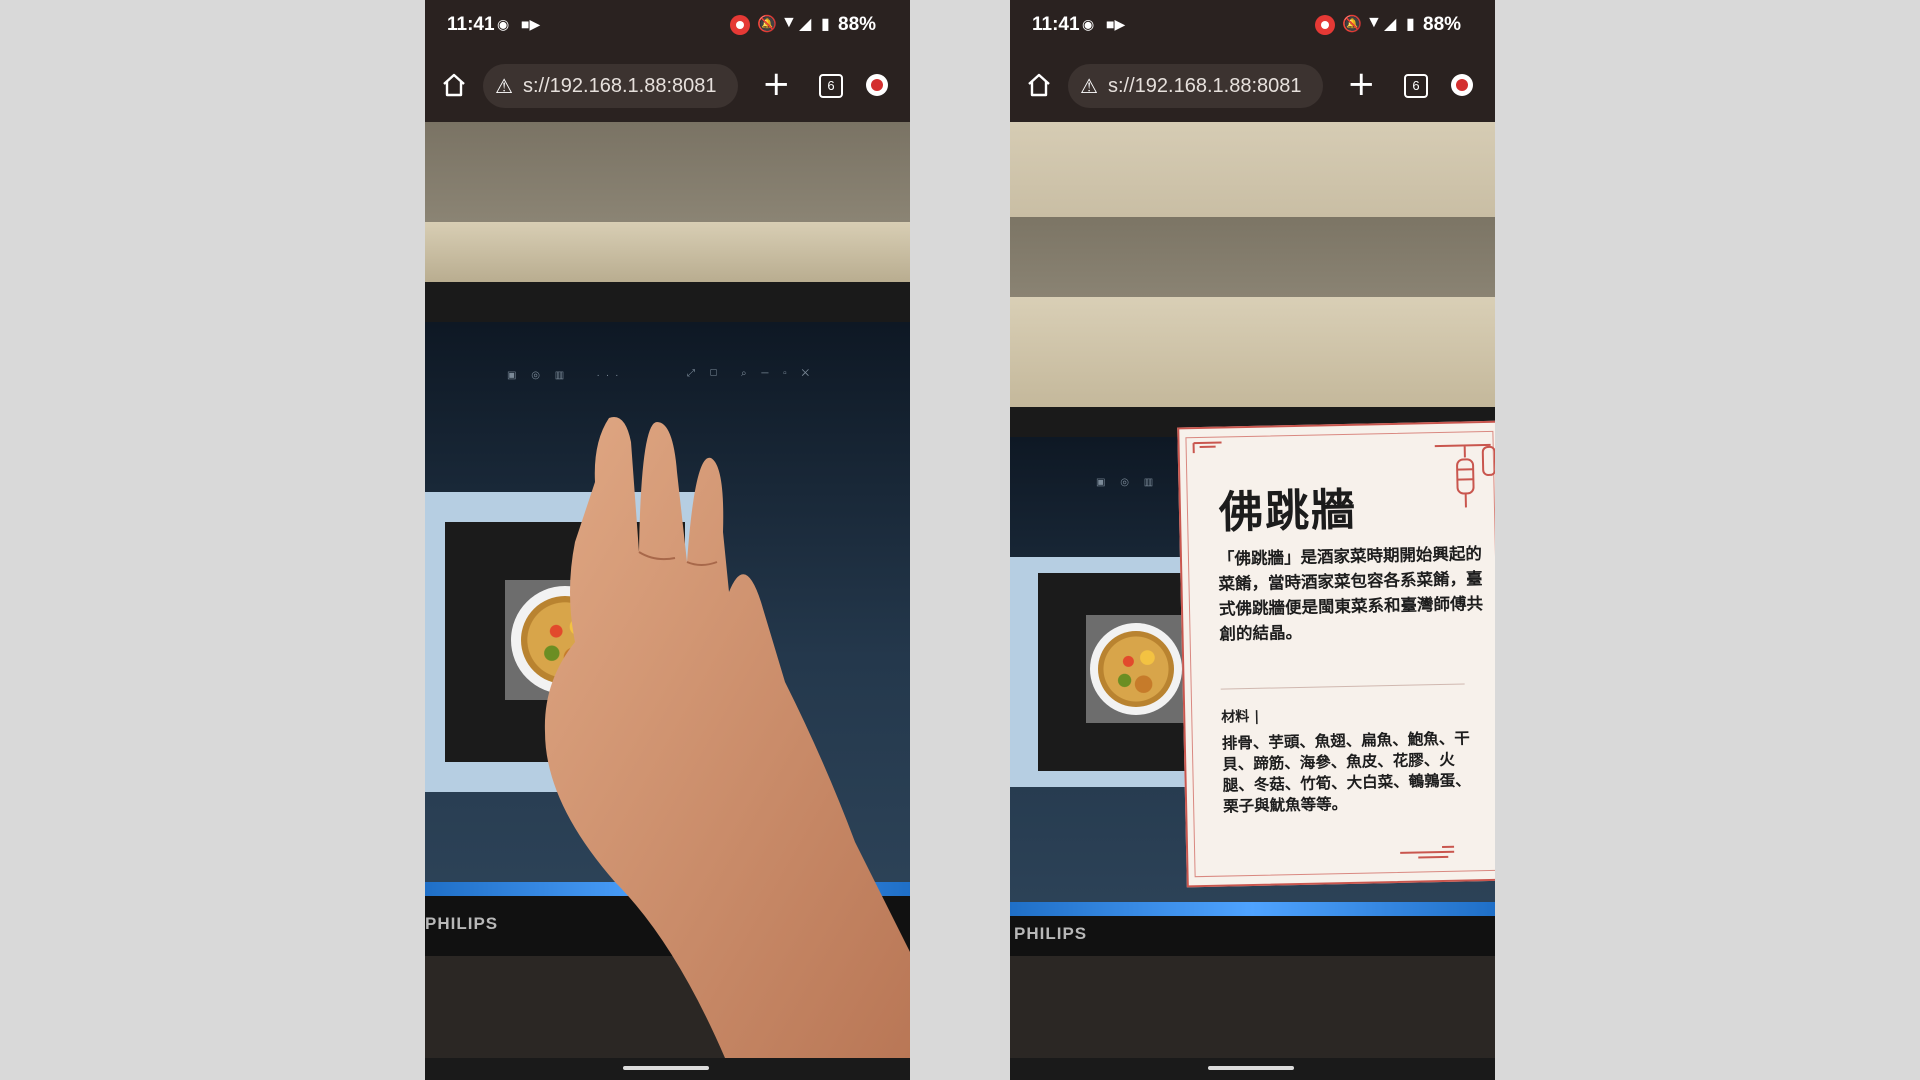  What do you see at coordinates (1128, 482) in the screenshot?
I see `viewer-toolbar: ▣ ◎ ▥` at bounding box center [1128, 482].